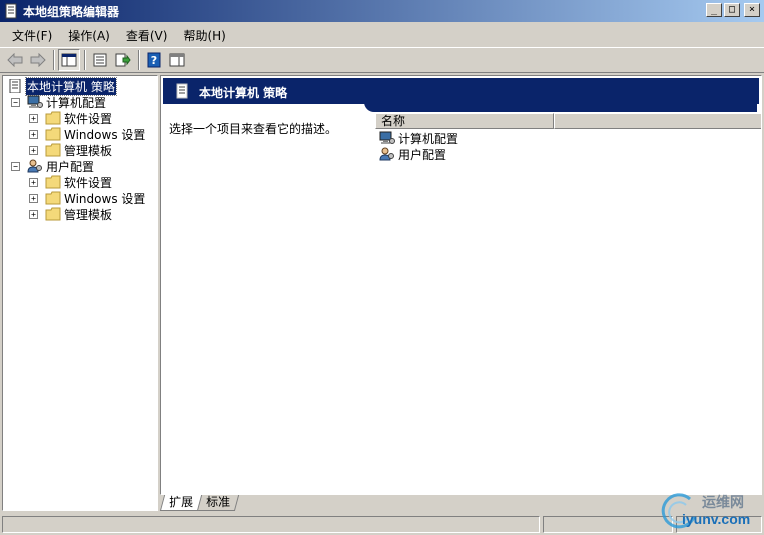  What do you see at coordinates (560, 107) in the screenshot?
I see `header-curve-decoration` at bounding box center [560, 107].